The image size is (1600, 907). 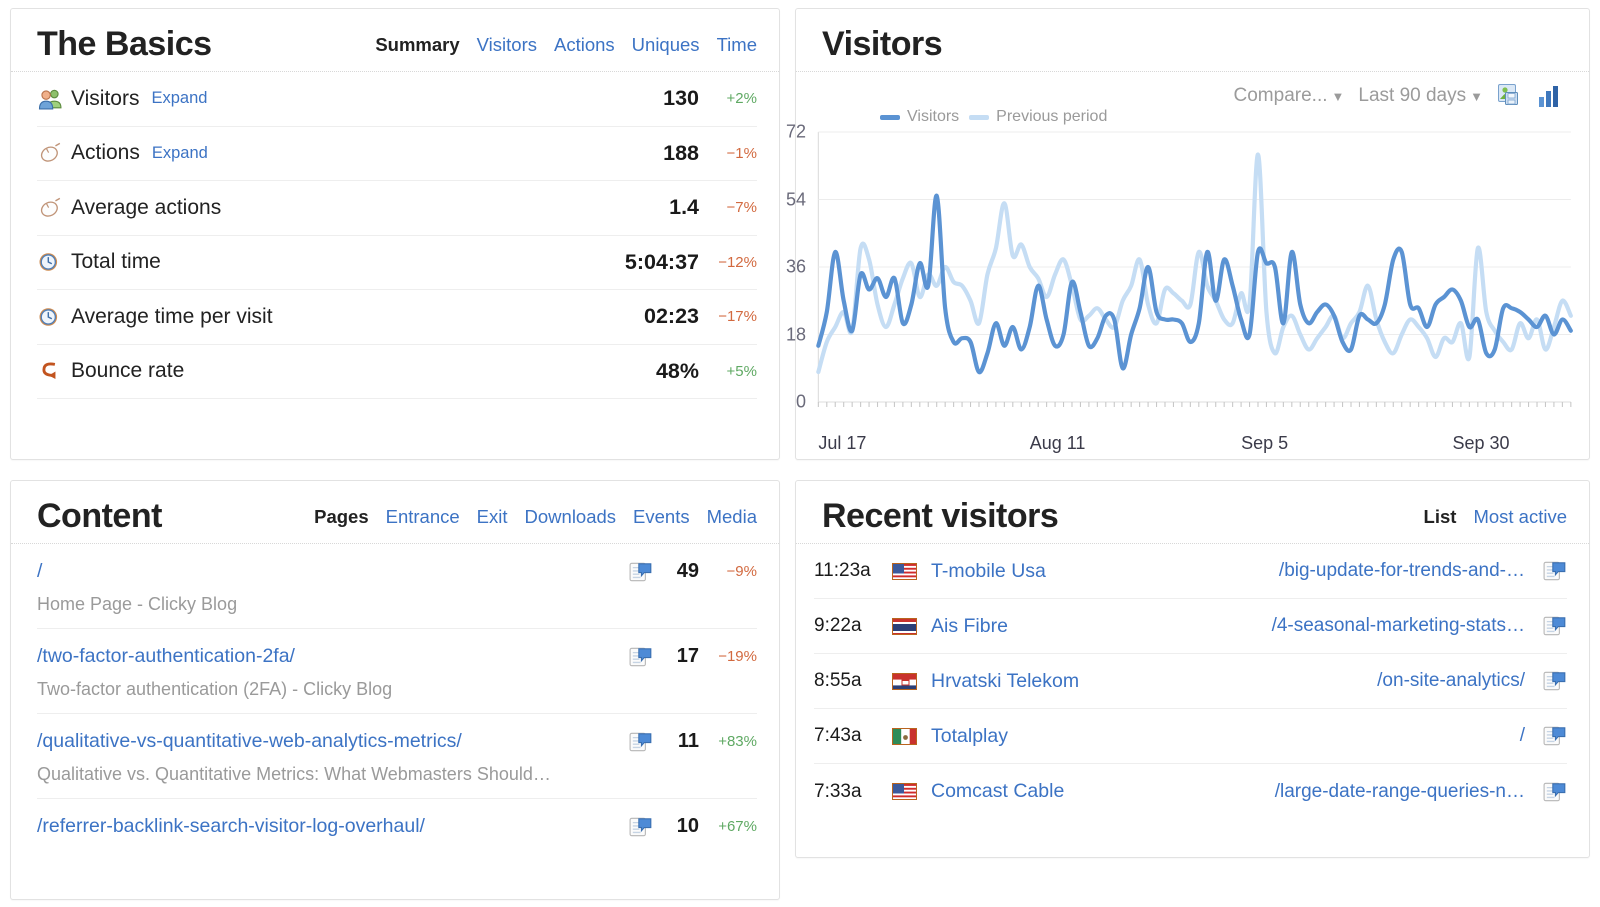 I want to click on bar-chart-icon, so click(x=1550, y=96).